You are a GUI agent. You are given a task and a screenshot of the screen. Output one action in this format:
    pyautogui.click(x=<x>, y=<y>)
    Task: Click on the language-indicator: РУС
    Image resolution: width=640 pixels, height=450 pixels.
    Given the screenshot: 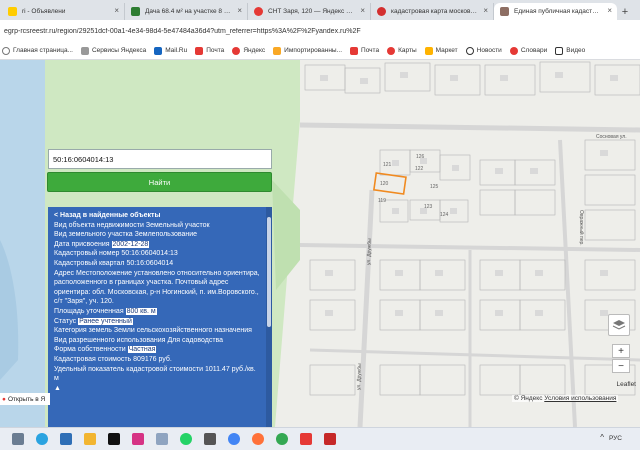 What is the action you would take?
    pyautogui.click(x=615, y=438)
    